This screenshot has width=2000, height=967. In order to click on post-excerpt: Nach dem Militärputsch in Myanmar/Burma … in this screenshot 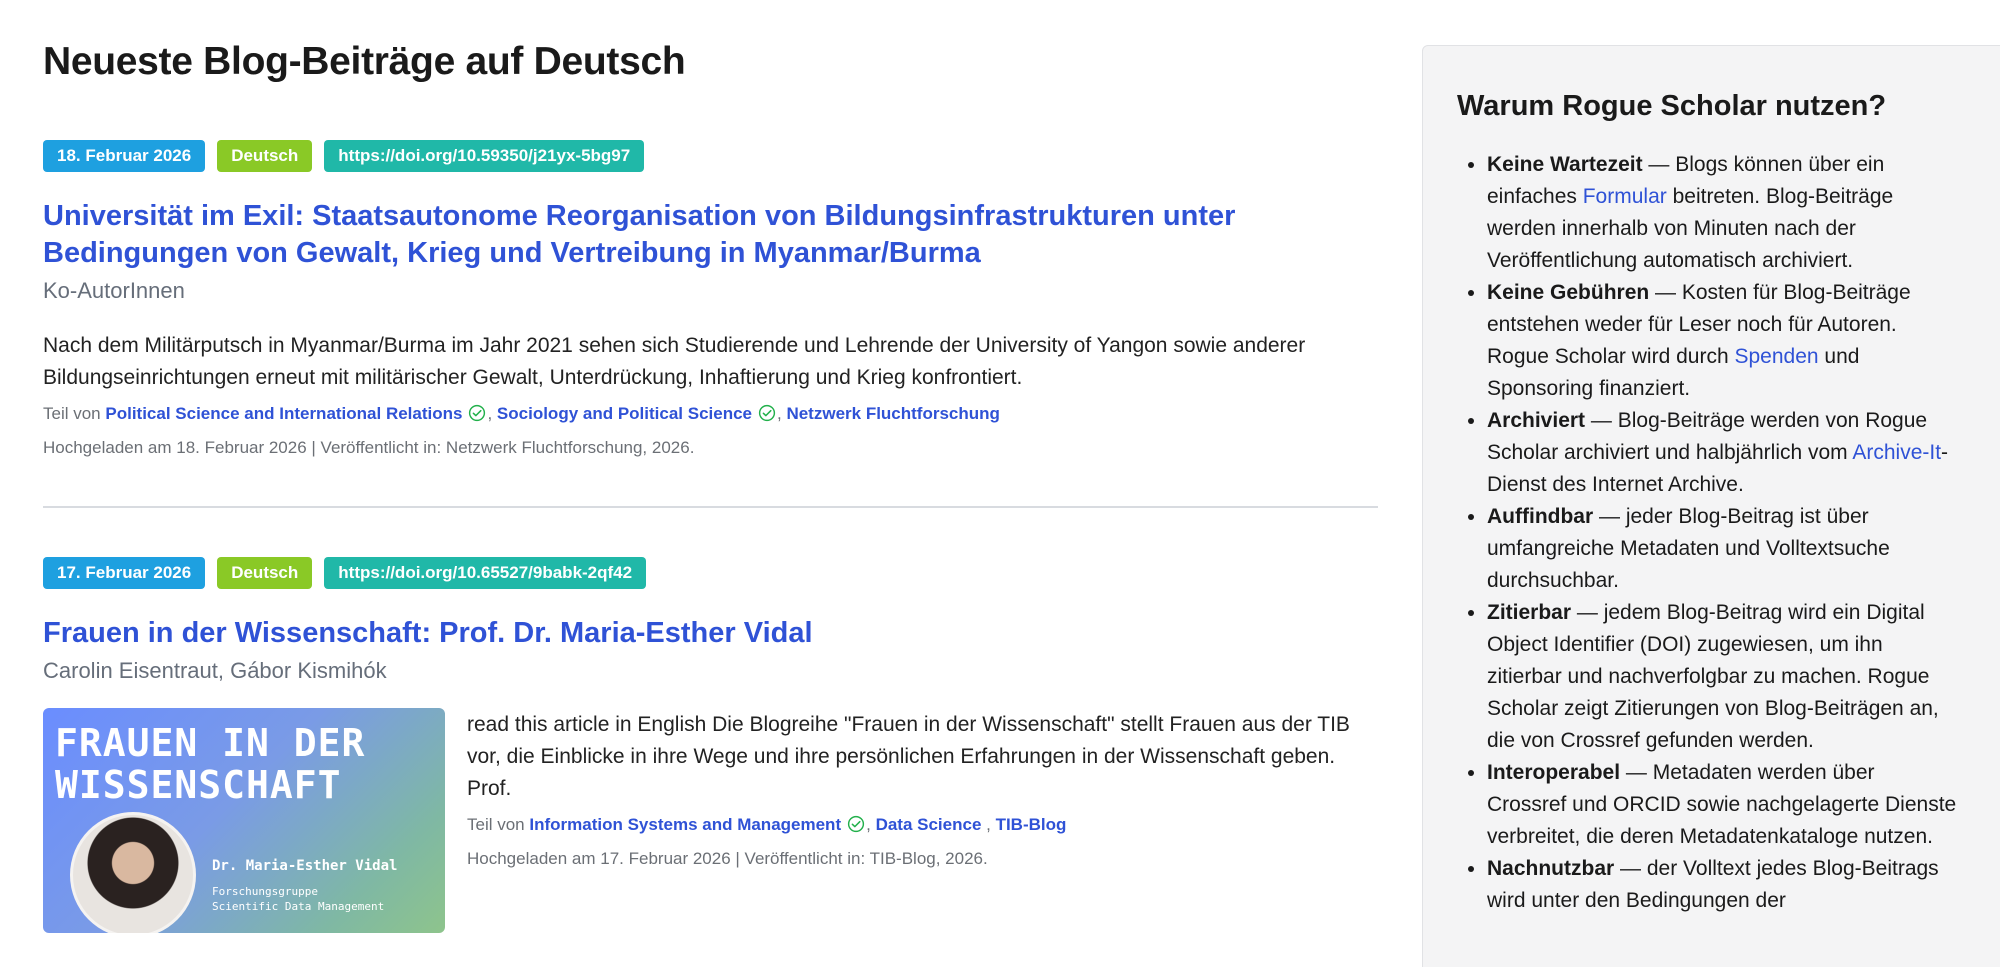, I will do `click(674, 361)`.